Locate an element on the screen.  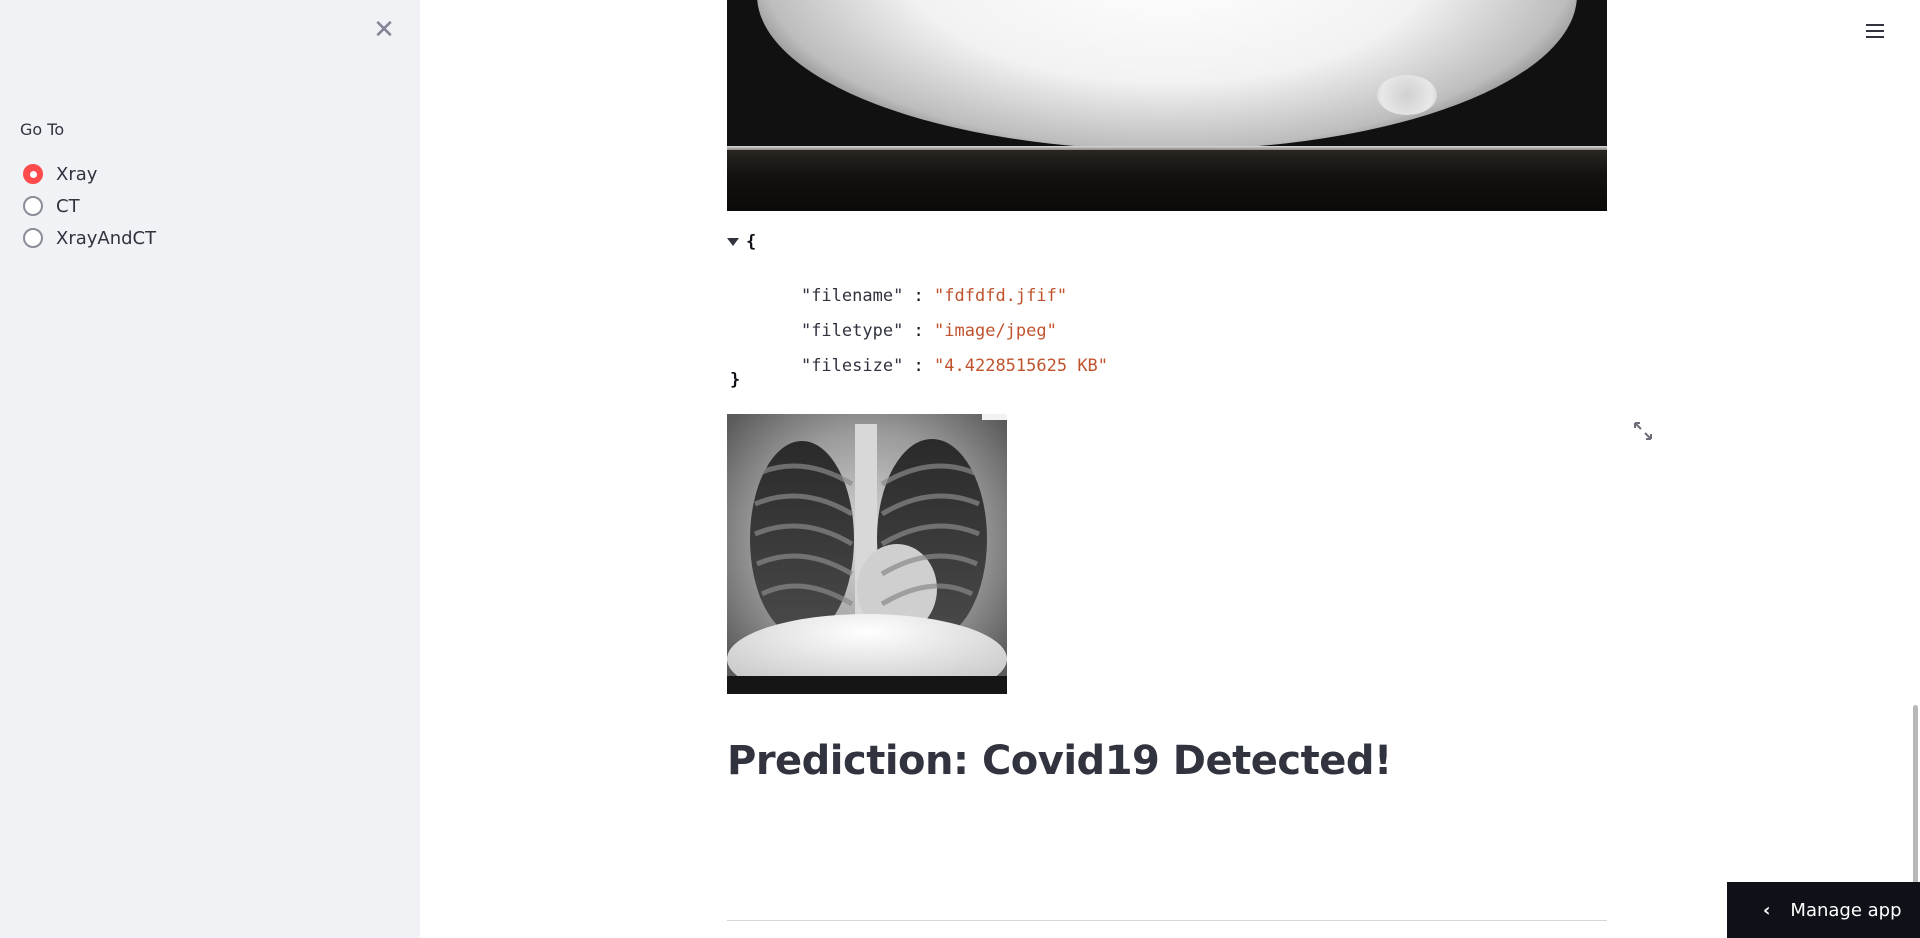
radio-option-xray: Xray is located at coordinates (88, 174).